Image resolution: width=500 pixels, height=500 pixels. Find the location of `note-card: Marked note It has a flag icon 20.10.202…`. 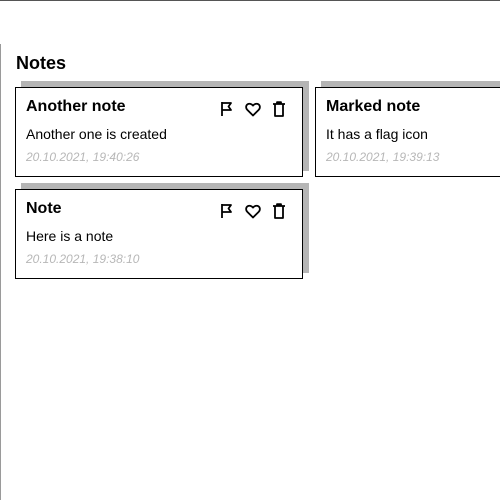

note-card: Marked note It has a flag icon 20.10.202… is located at coordinates (407, 132).